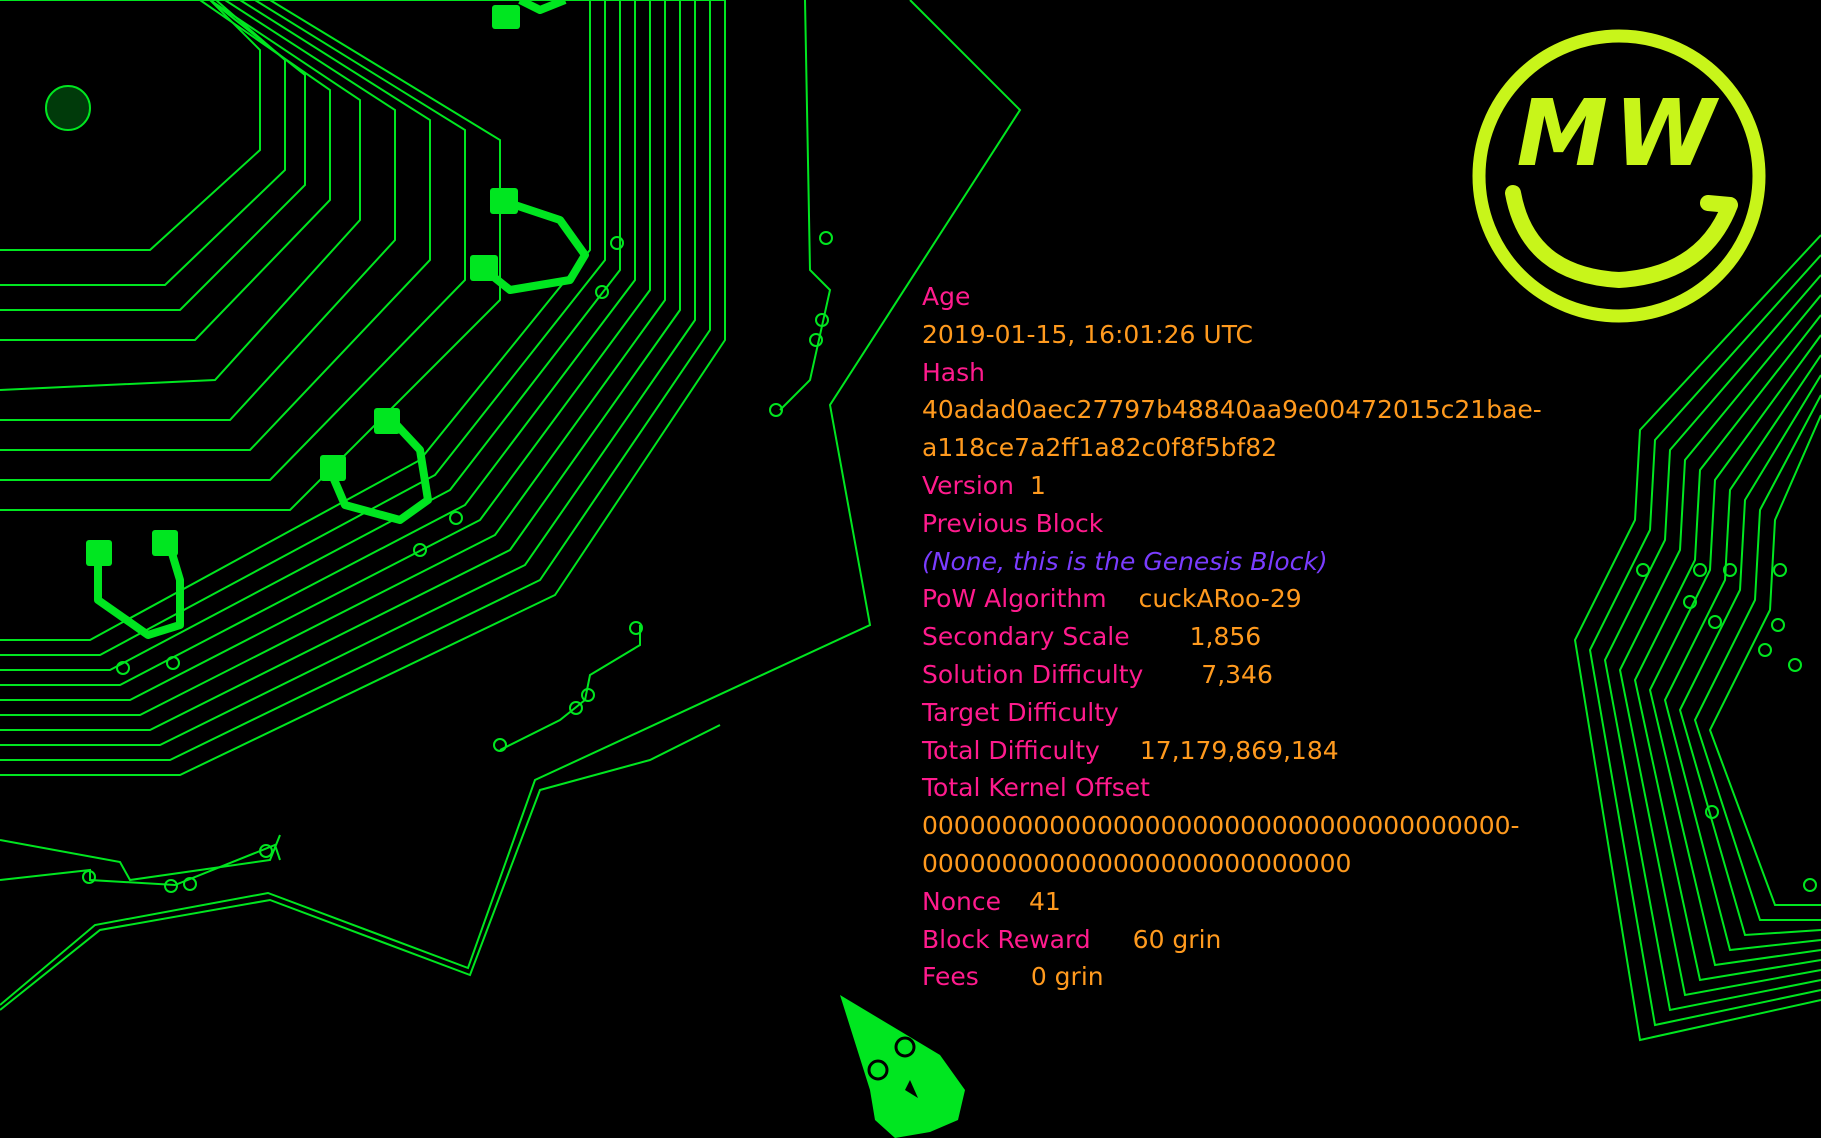  What do you see at coordinates (1225, 637) in the screenshot?
I see `secondary-scale-value: 1,856` at bounding box center [1225, 637].